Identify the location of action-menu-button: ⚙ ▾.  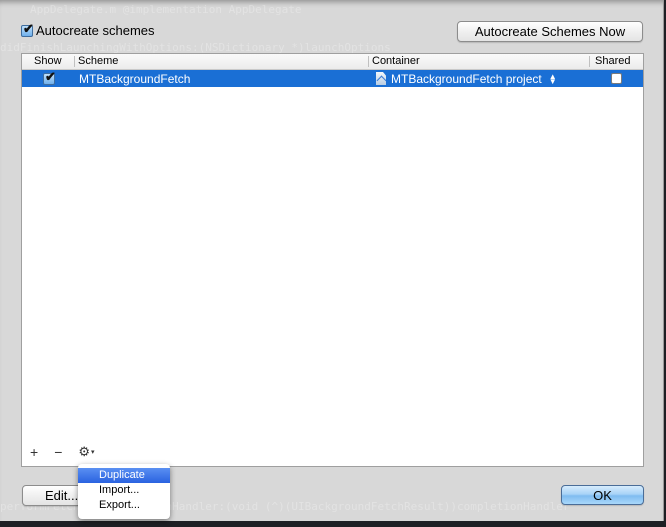
(86, 452).